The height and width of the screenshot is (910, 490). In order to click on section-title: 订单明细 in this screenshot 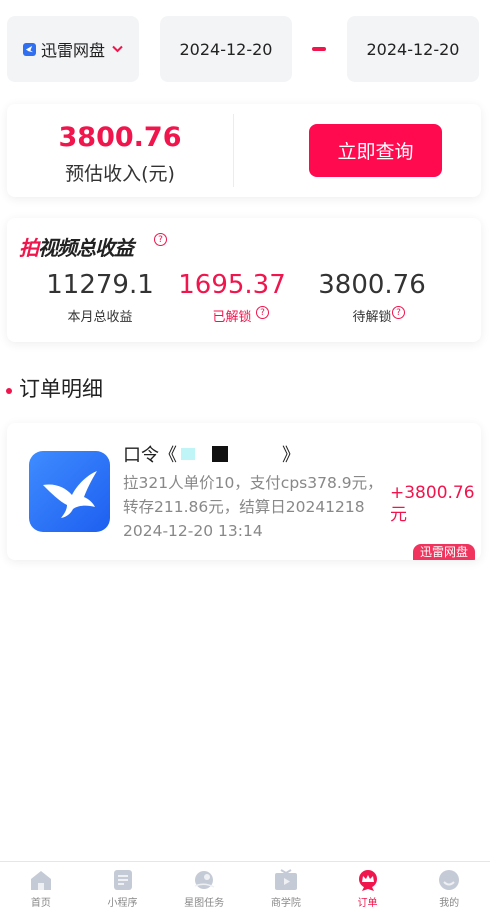, I will do `click(61, 389)`.